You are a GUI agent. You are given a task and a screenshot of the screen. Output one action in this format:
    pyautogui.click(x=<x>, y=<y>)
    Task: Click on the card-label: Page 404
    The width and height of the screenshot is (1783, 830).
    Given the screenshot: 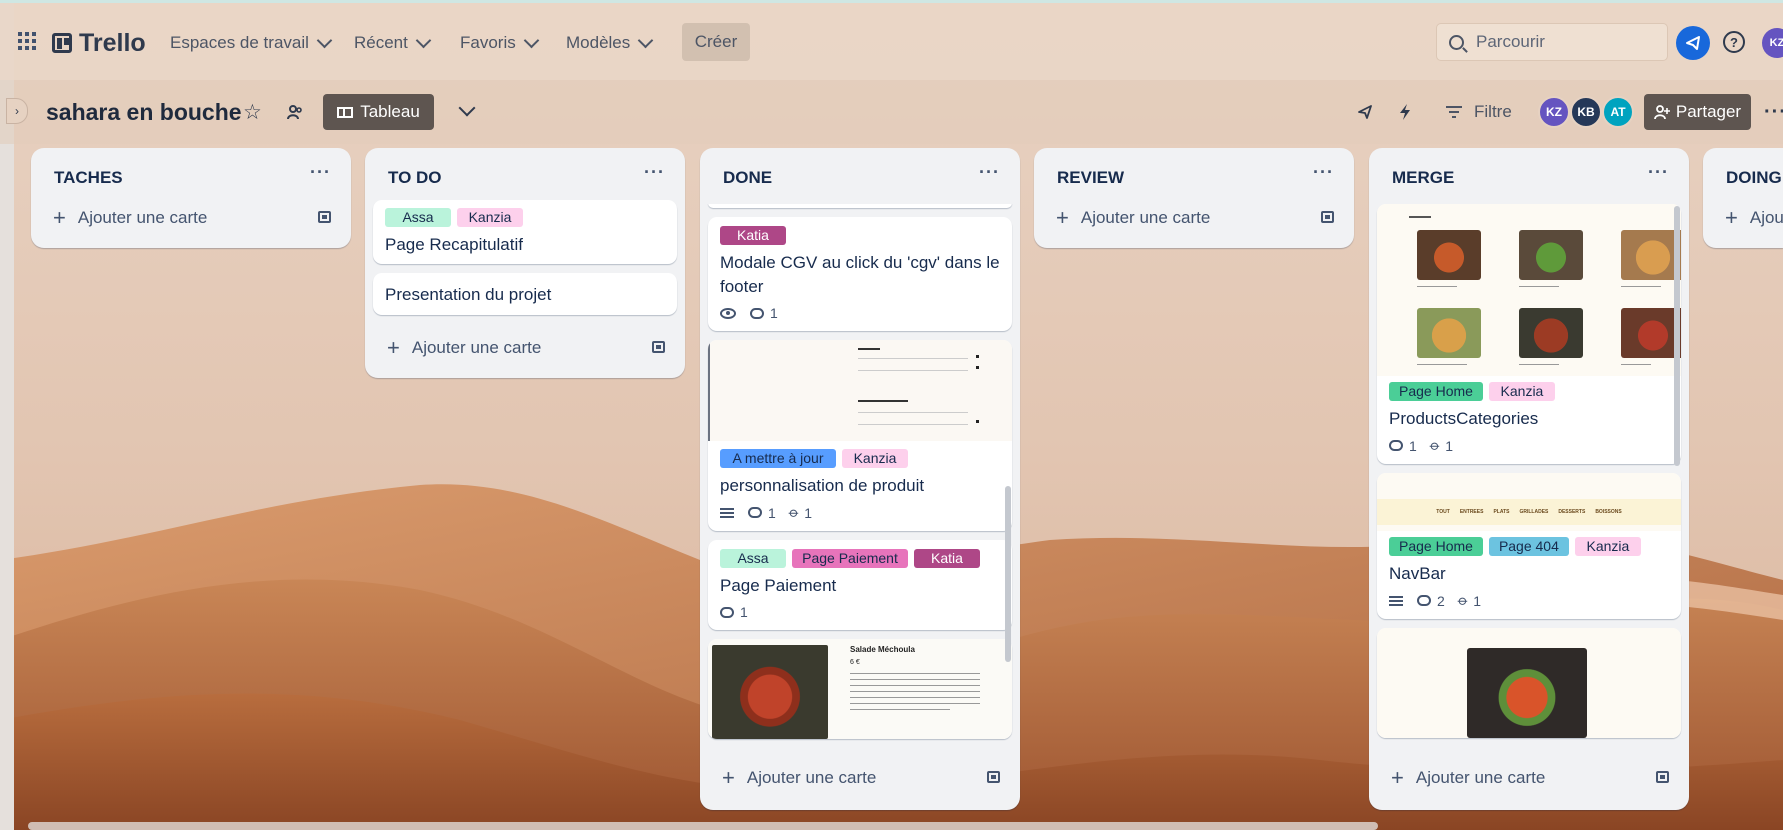 What is the action you would take?
    pyautogui.click(x=1528, y=546)
    